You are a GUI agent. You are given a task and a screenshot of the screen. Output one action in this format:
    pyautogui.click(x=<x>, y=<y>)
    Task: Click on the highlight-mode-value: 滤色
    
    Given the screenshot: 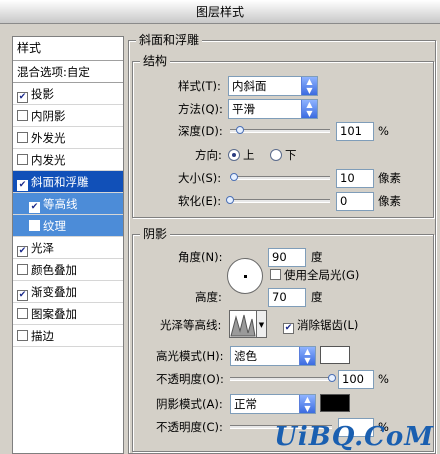 What is the action you would take?
    pyautogui.click(x=245, y=356)
    